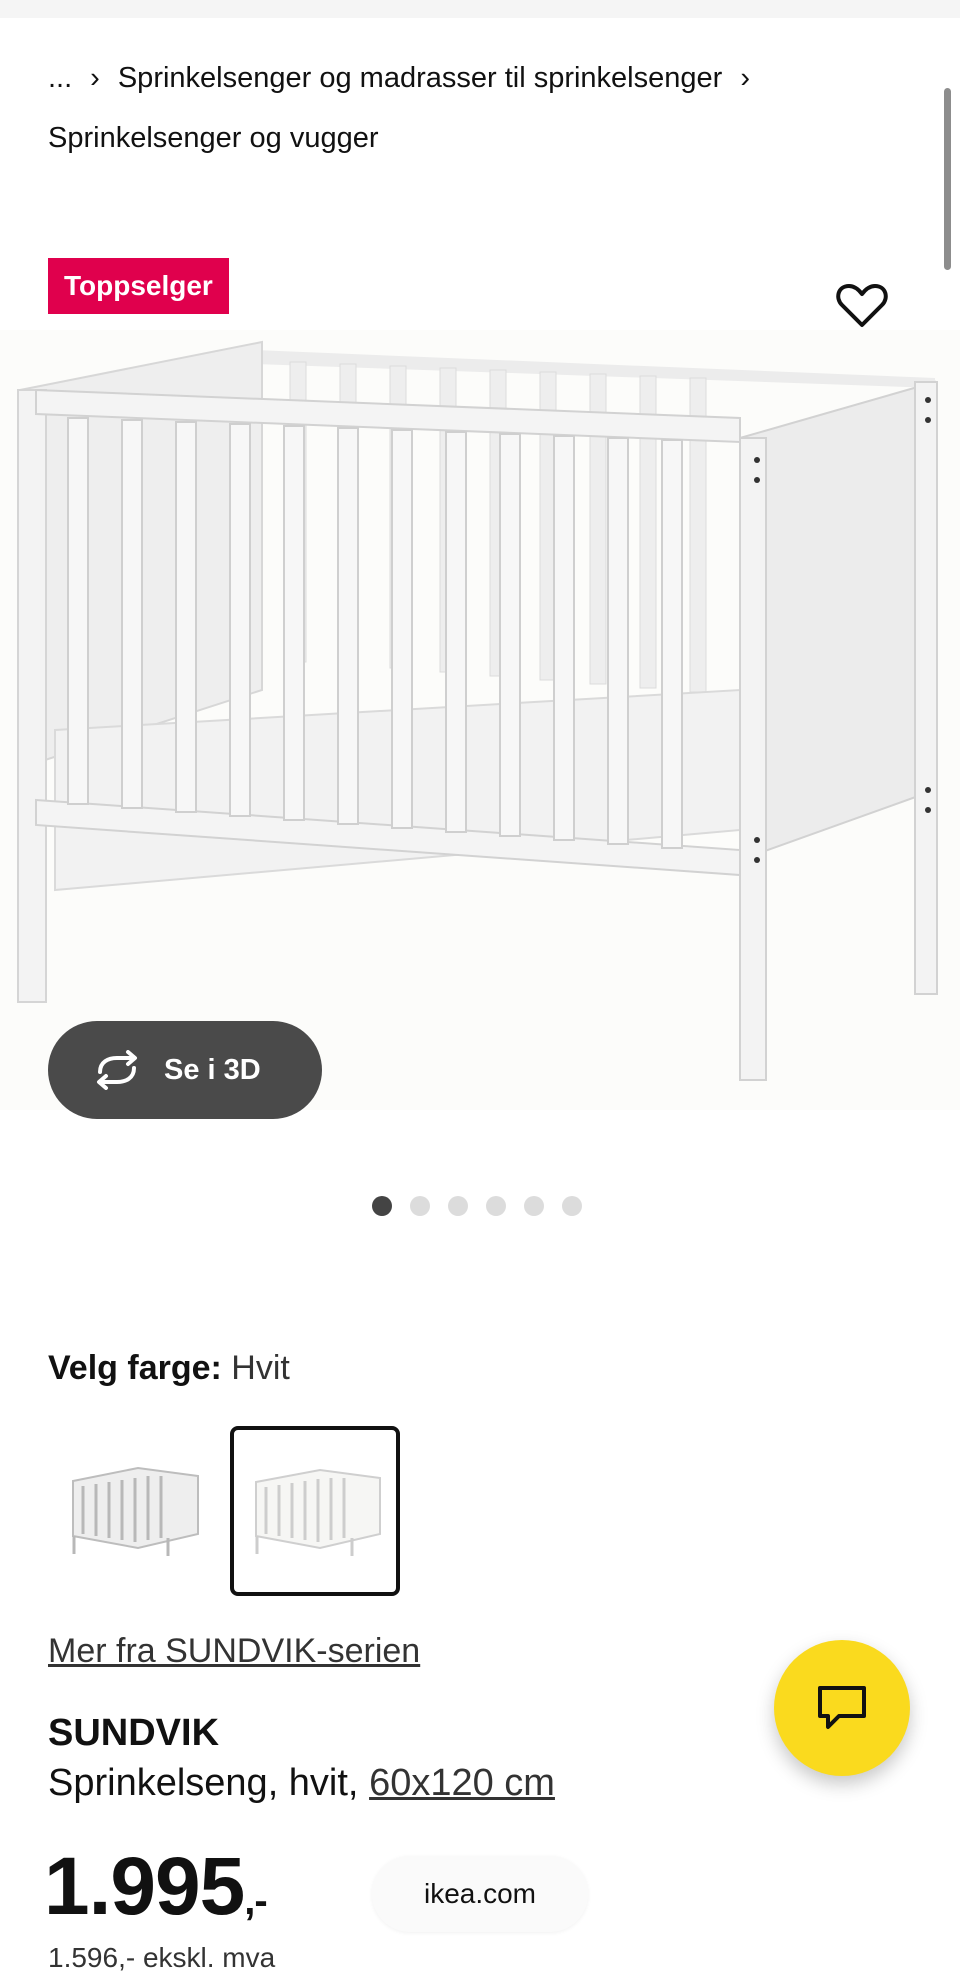 This screenshot has height=1974, width=960. What do you see at coordinates (480, 1894) in the screenshot?
I see `browser-url-pill: ikea.com` at bounding box center [480, 1894].